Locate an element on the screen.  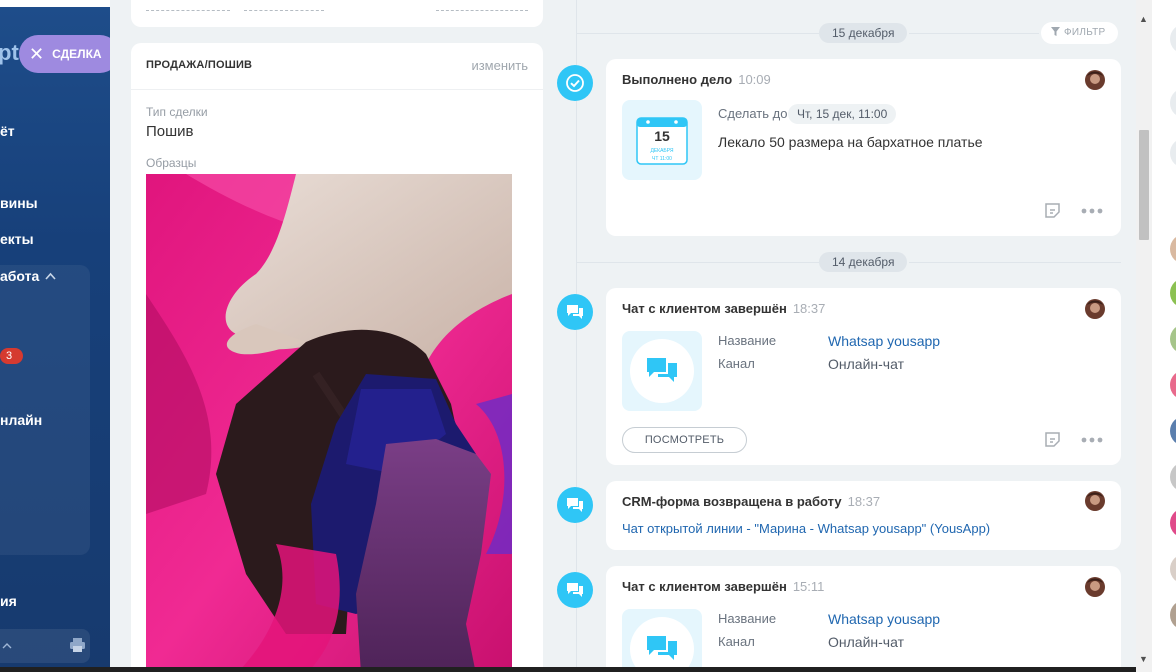
event-title: Чат с клиентом завершён 18:37 is located at coordinates (723, 308).